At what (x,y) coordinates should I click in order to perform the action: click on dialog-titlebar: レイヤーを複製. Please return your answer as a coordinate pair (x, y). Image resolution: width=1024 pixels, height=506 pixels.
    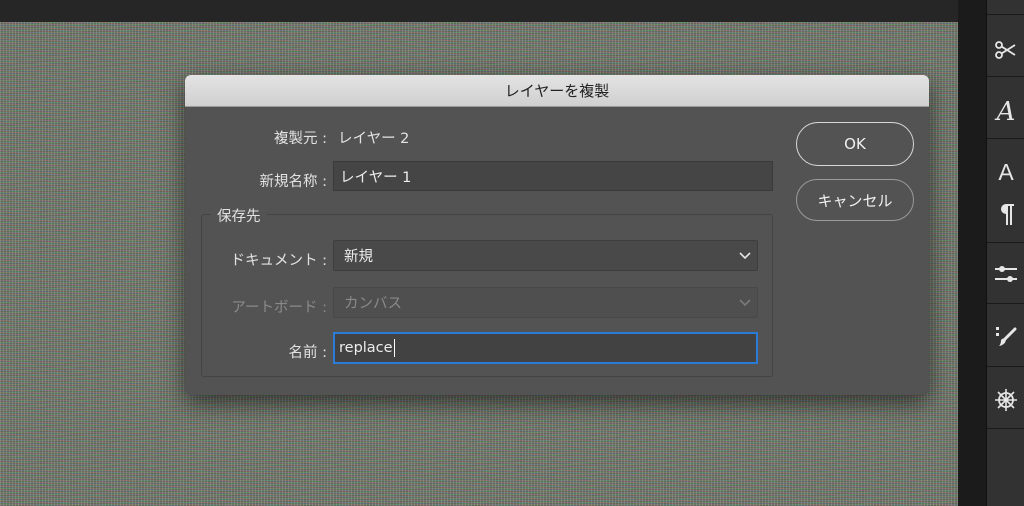
    Looking at the image, I should click on (557, 91).